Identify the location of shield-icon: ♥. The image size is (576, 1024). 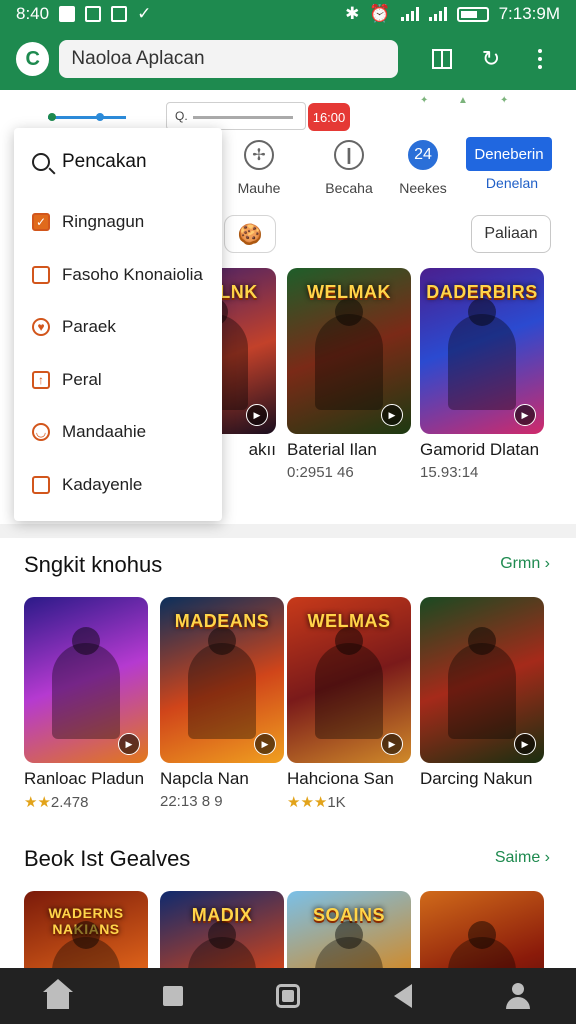
(41, 327).